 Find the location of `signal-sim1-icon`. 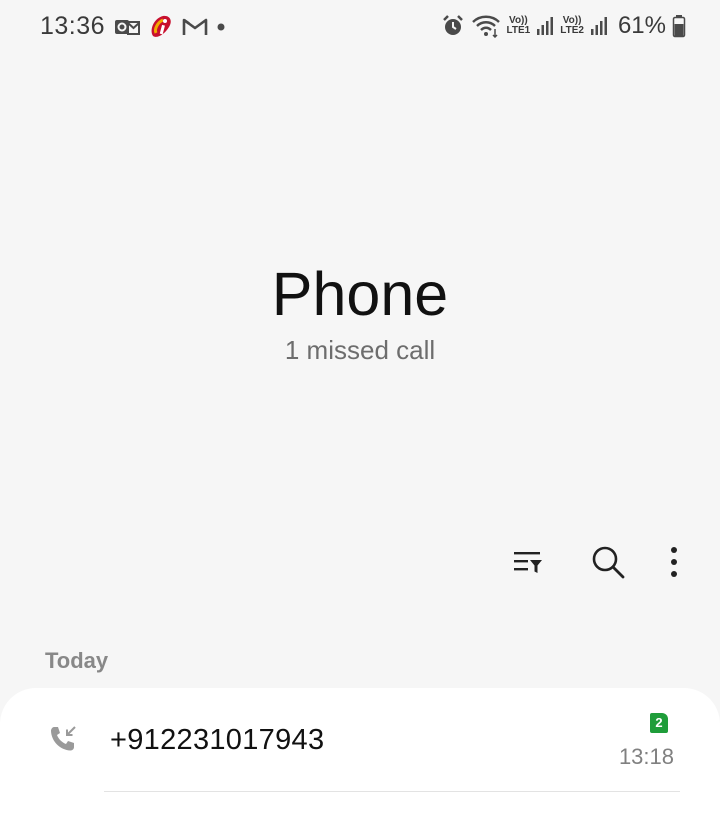

signal-sim1-icon is located at coordinates (545, 26).